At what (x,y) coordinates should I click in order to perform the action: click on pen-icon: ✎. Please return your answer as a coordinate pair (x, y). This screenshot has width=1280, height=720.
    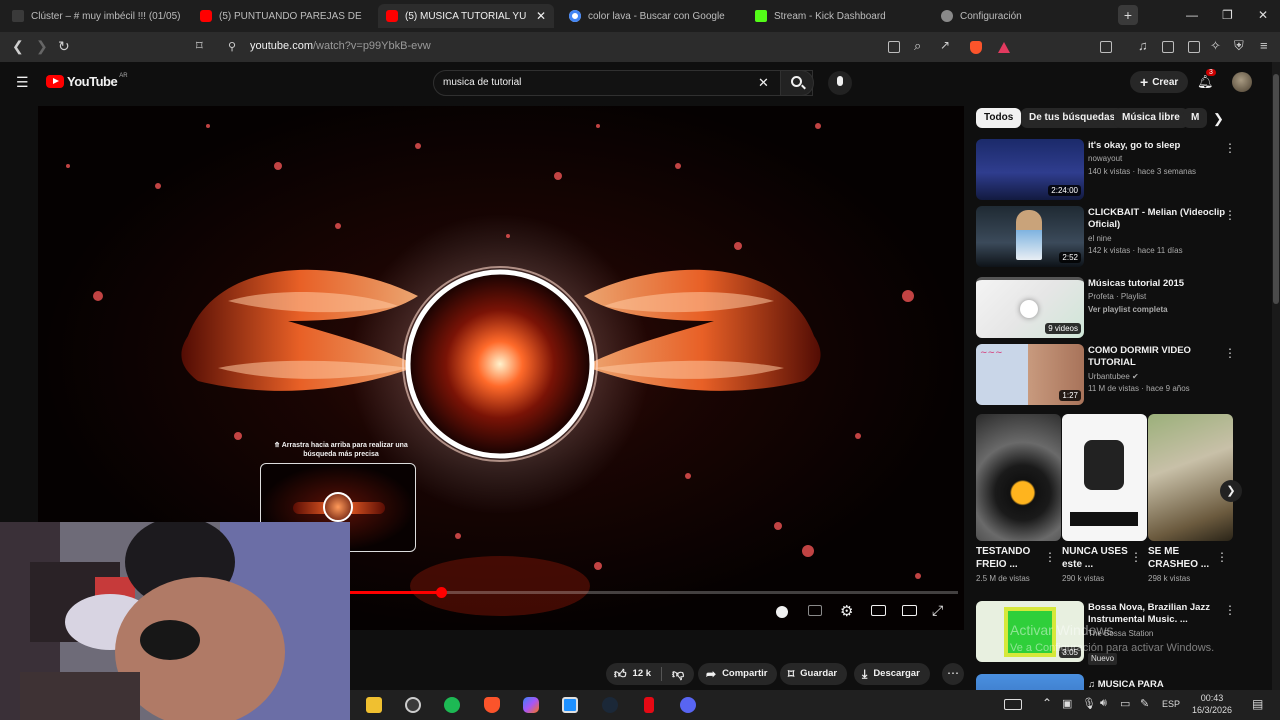
    Looking at the image, I should click on (1144, 703).